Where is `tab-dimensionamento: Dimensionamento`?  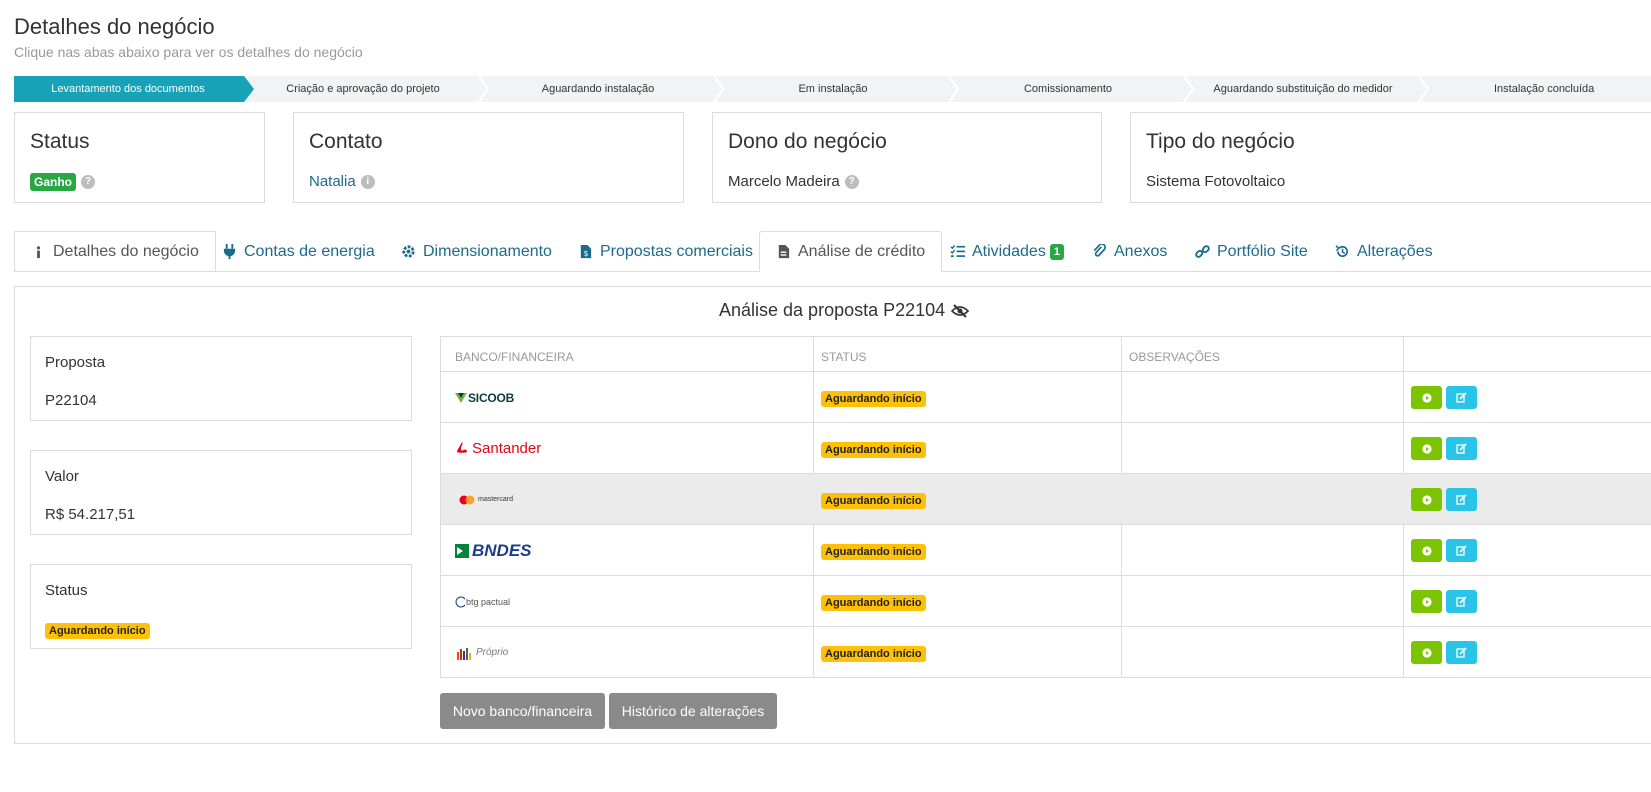
tab-dimensionamento: Dimensionamento is located at coordinates (476, 251).